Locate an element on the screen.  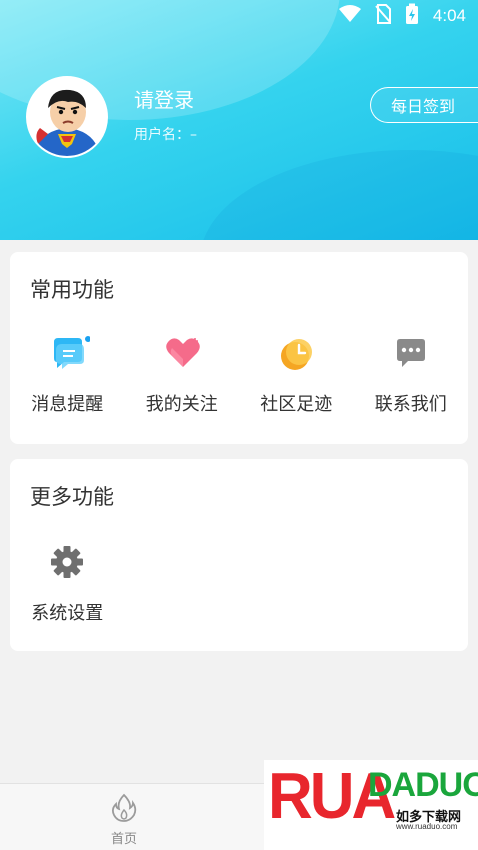
watermark-url-text: www.ruaduo.com is located at coordinates (427, 826).